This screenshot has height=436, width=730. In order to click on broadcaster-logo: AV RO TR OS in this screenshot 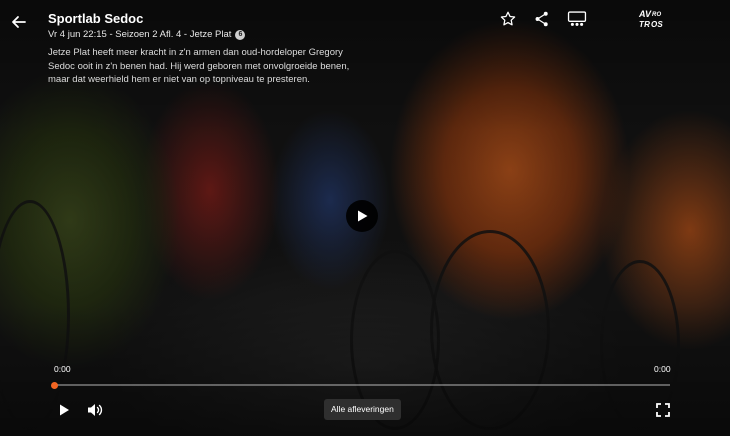, I will do `click(651, 19)`.